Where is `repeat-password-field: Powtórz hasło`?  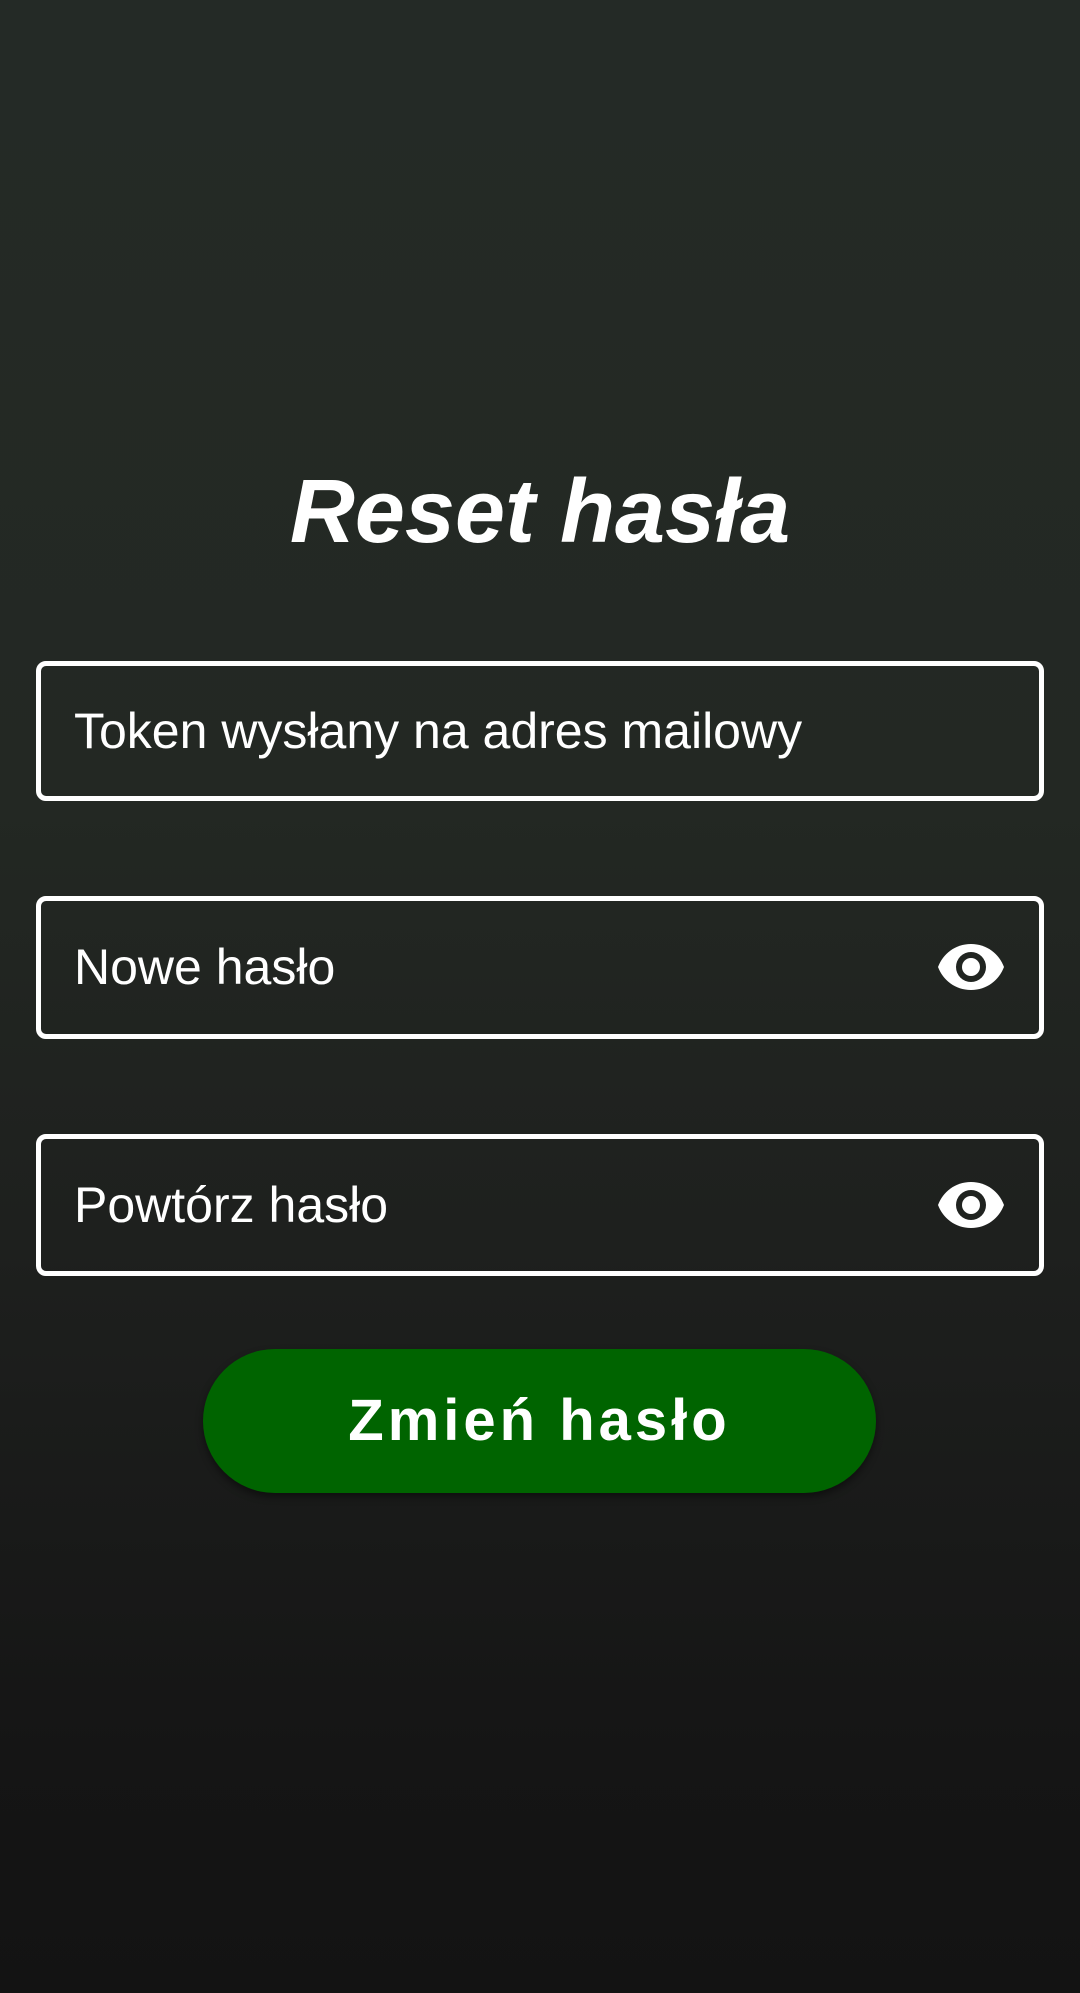 repeat-password-field: Powtórz hasło is located at coordinates (540, 1205).